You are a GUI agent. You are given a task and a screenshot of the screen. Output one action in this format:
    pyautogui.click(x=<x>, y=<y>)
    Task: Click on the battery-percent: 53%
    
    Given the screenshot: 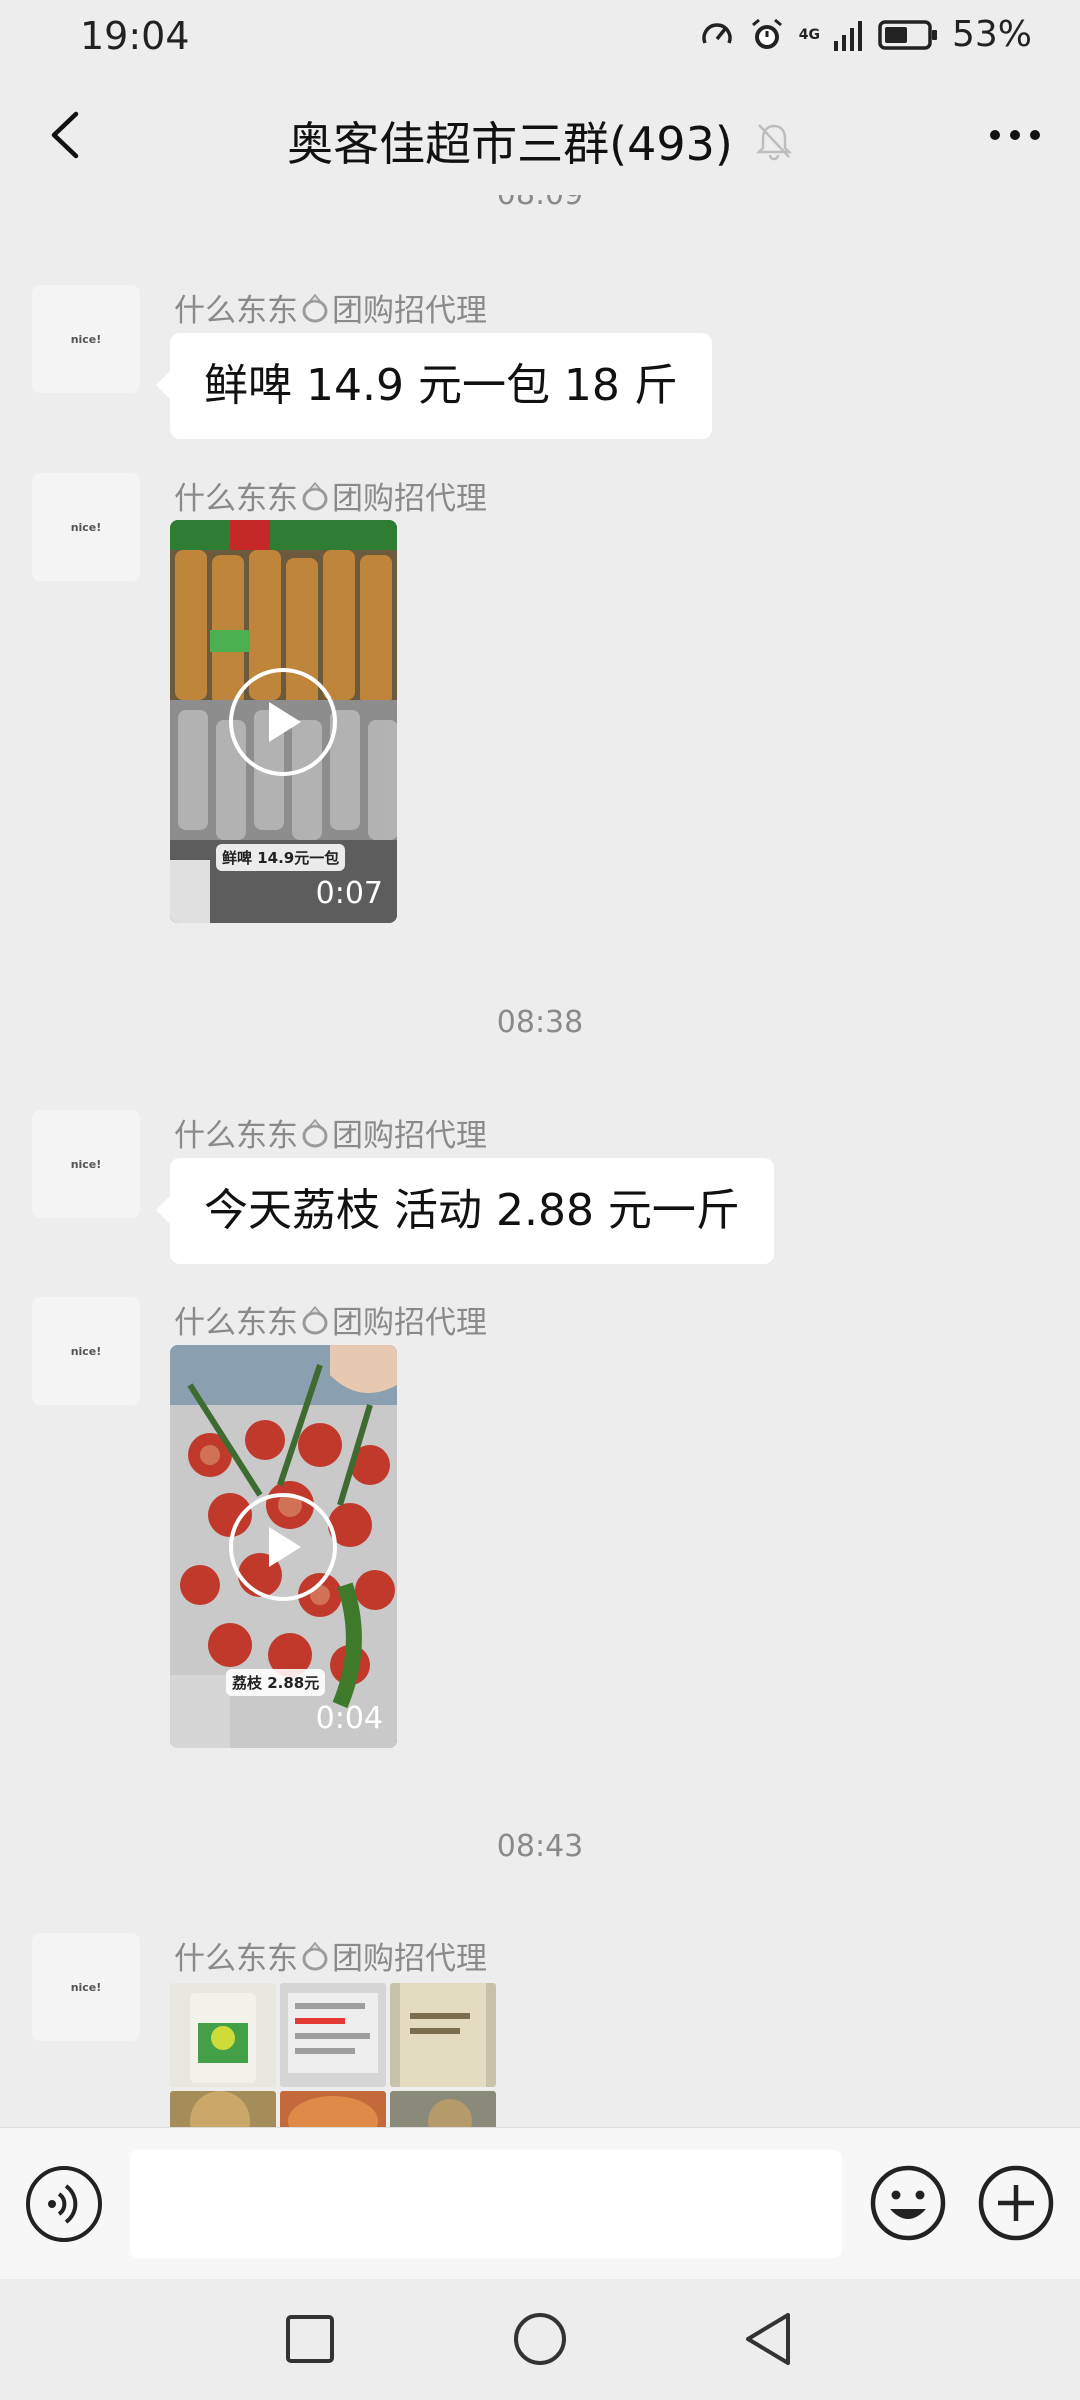 What is the action you would take?
    pyautogui.click(x=991, y=34)
    